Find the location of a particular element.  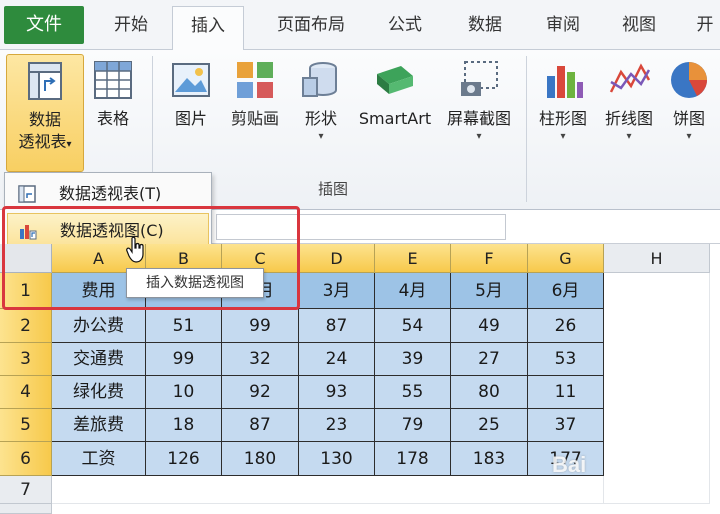

row-header-7: 7 is located at coordinates (26, 490).